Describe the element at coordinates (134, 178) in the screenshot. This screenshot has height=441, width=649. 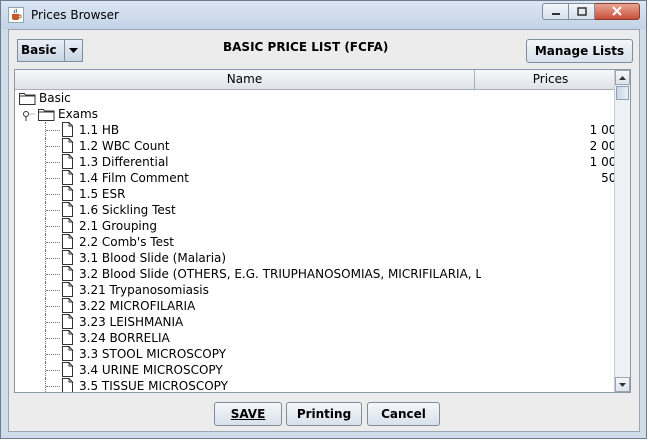
I see `row-name: 1.4 Film Comment` at that location.